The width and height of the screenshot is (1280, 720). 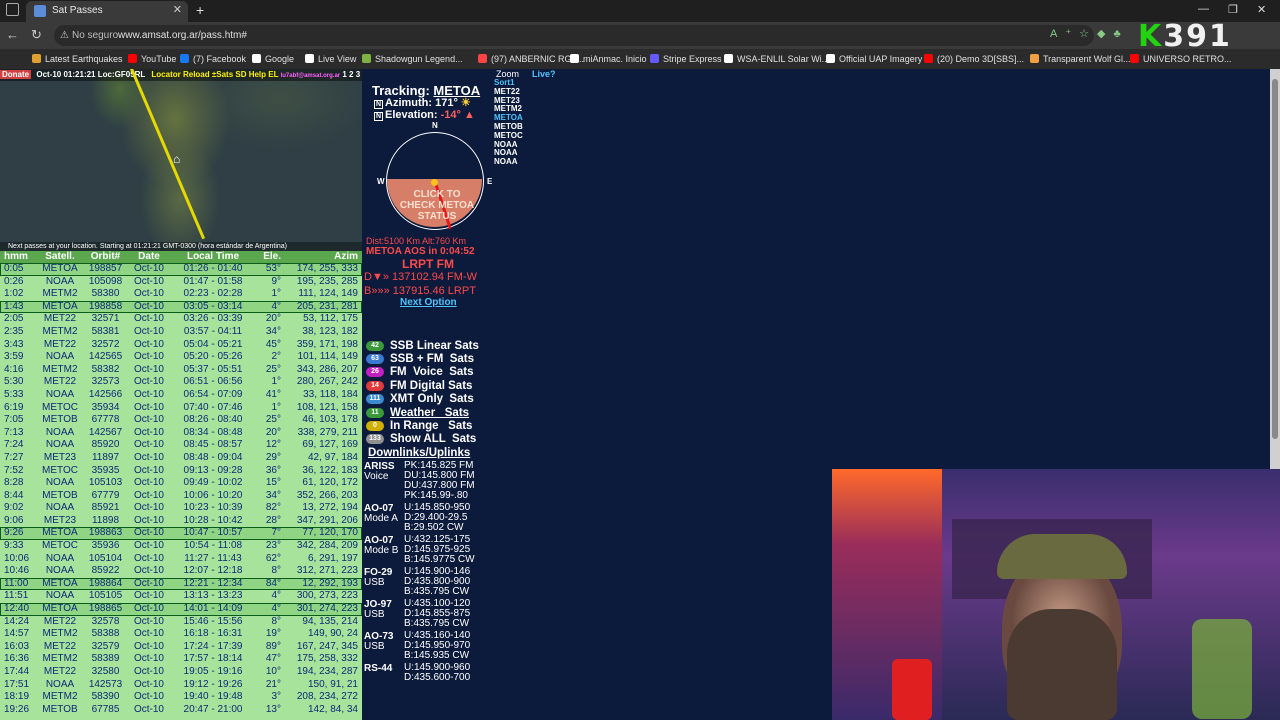 I want to click on filter-item: 42 SSB Linear Sats, so click(x=422, y=345).